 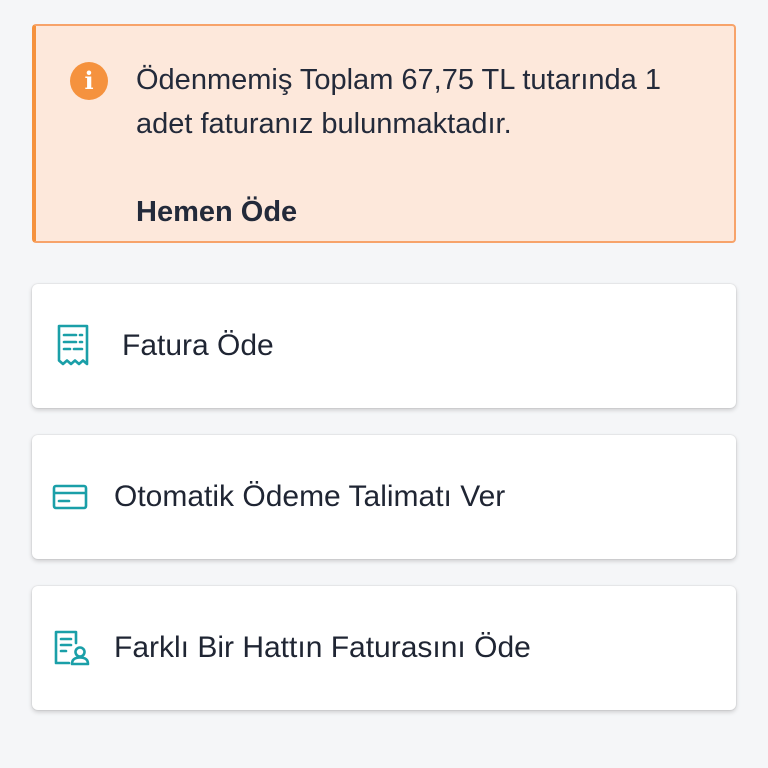 What do you see at coordinates (310, 496) in the screenshot?
I see `auto-payment-label: Otomatik Ödeme Talimatı Ver` at bounding box center [310, 496].